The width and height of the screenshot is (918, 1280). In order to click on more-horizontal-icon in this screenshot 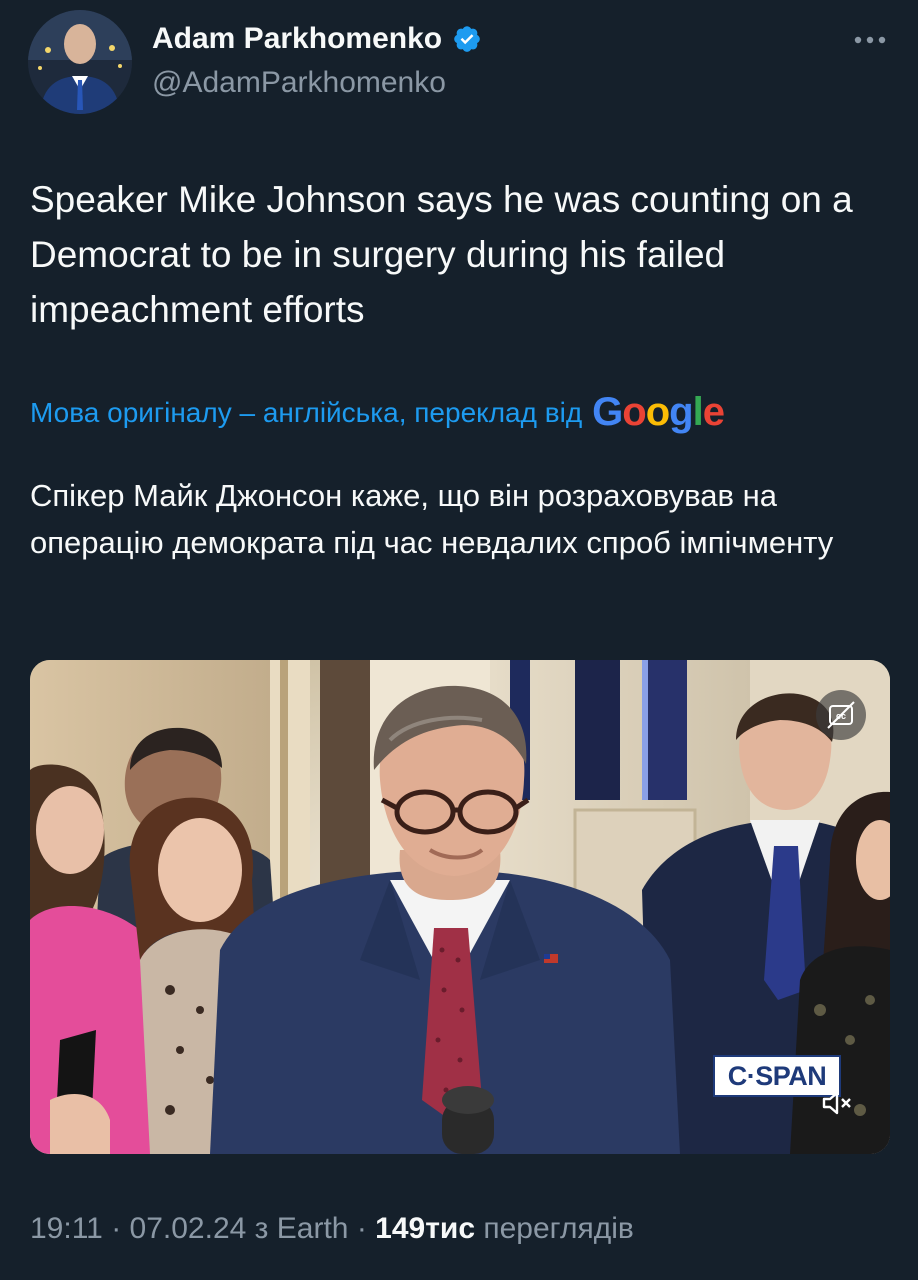, I will do `click(870, 40)`.